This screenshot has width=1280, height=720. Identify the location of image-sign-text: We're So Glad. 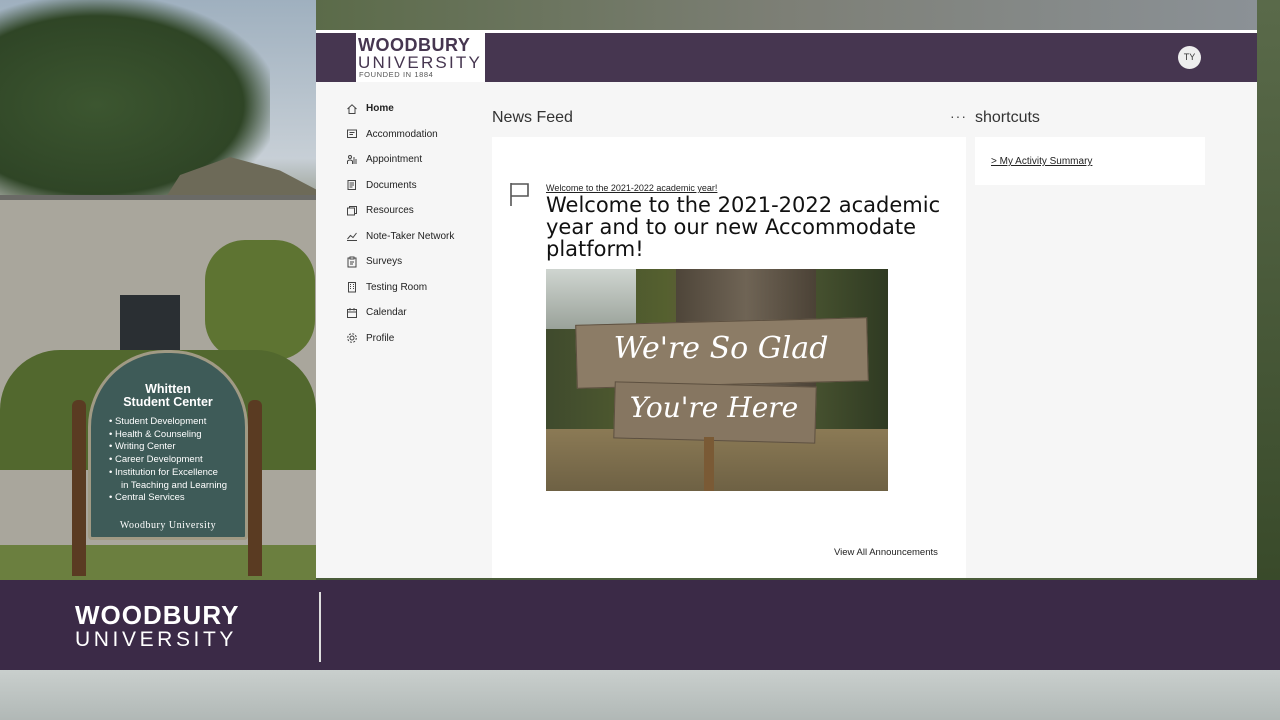
(721, 348).